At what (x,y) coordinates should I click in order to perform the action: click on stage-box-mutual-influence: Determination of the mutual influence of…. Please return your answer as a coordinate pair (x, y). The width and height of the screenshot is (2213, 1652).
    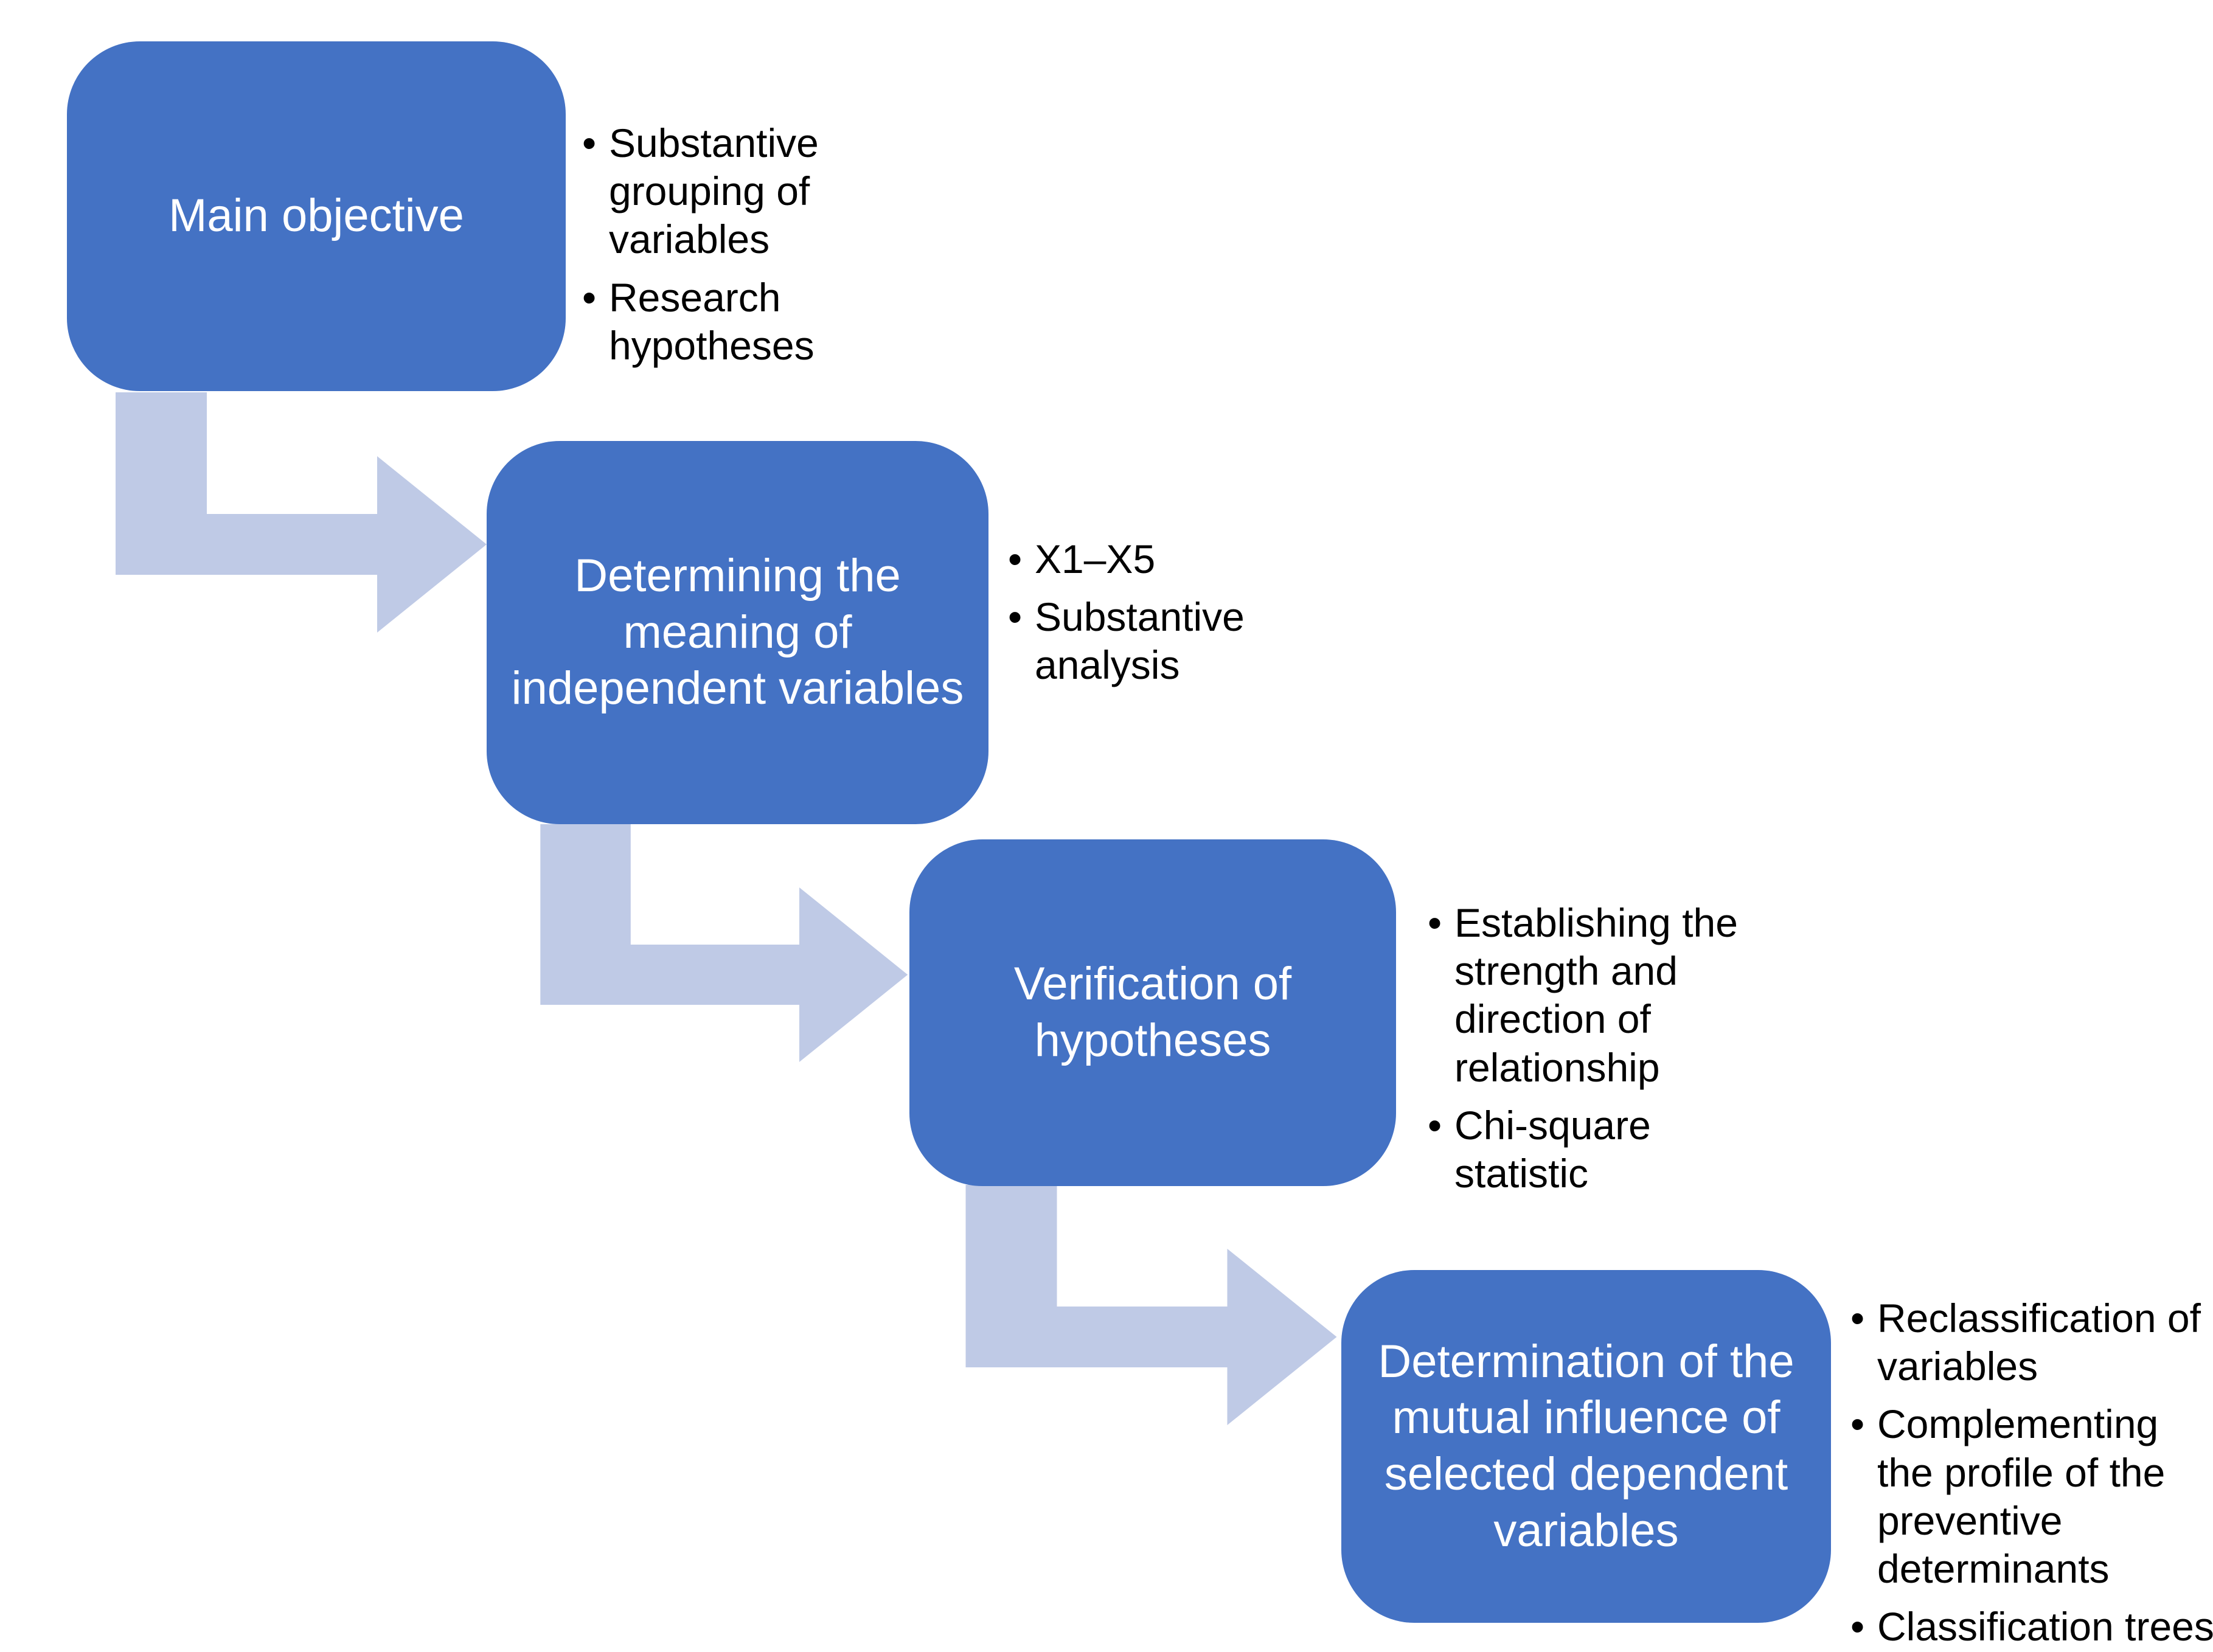
    Looking at the image, I should click on (1586, 1446).